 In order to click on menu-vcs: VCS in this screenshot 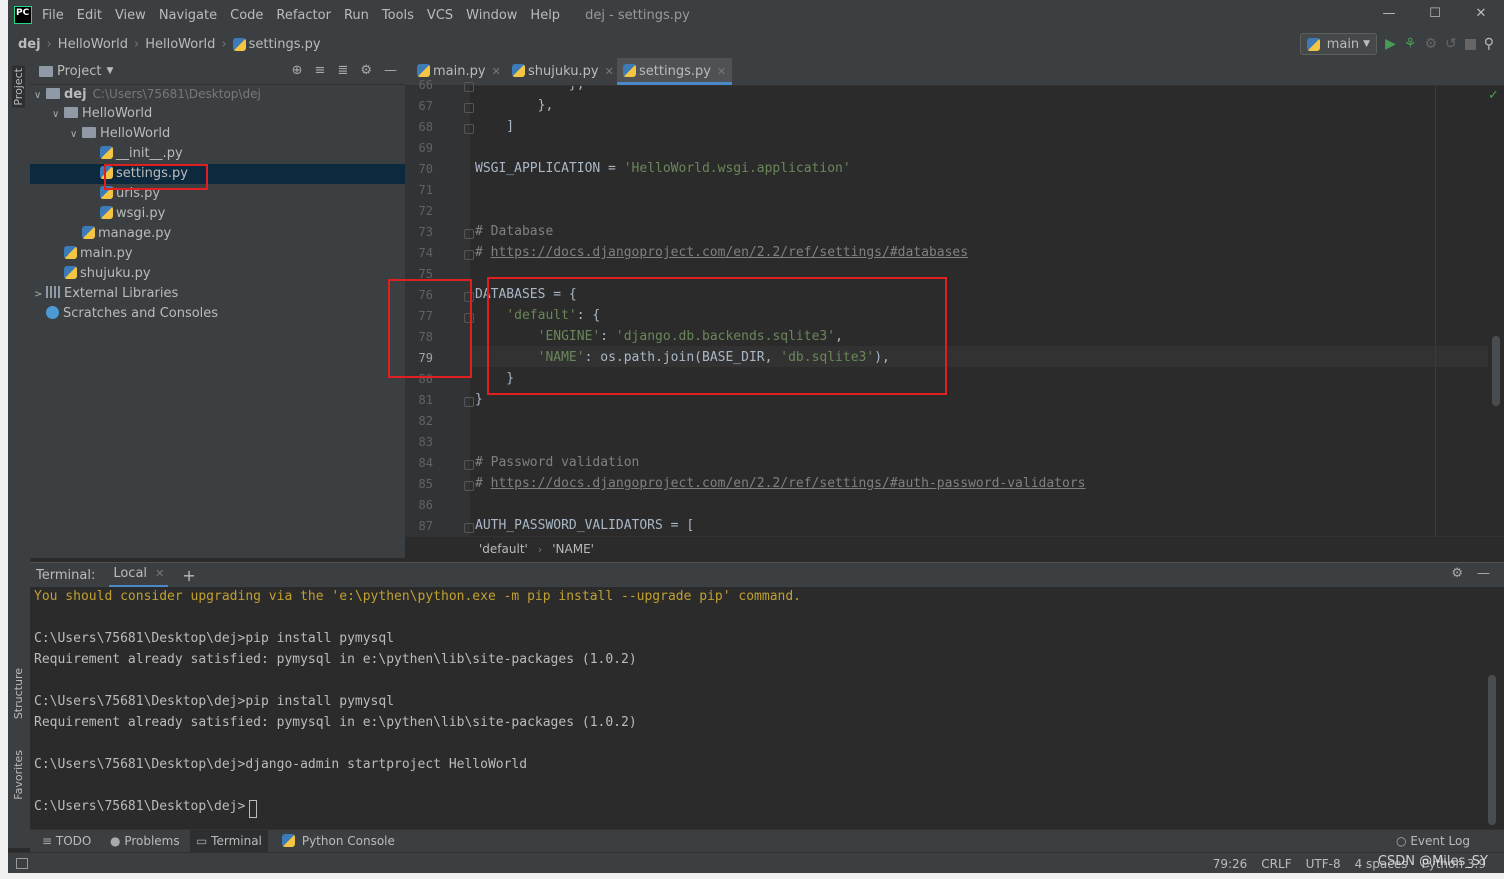, I will do `click(440, 15)`.